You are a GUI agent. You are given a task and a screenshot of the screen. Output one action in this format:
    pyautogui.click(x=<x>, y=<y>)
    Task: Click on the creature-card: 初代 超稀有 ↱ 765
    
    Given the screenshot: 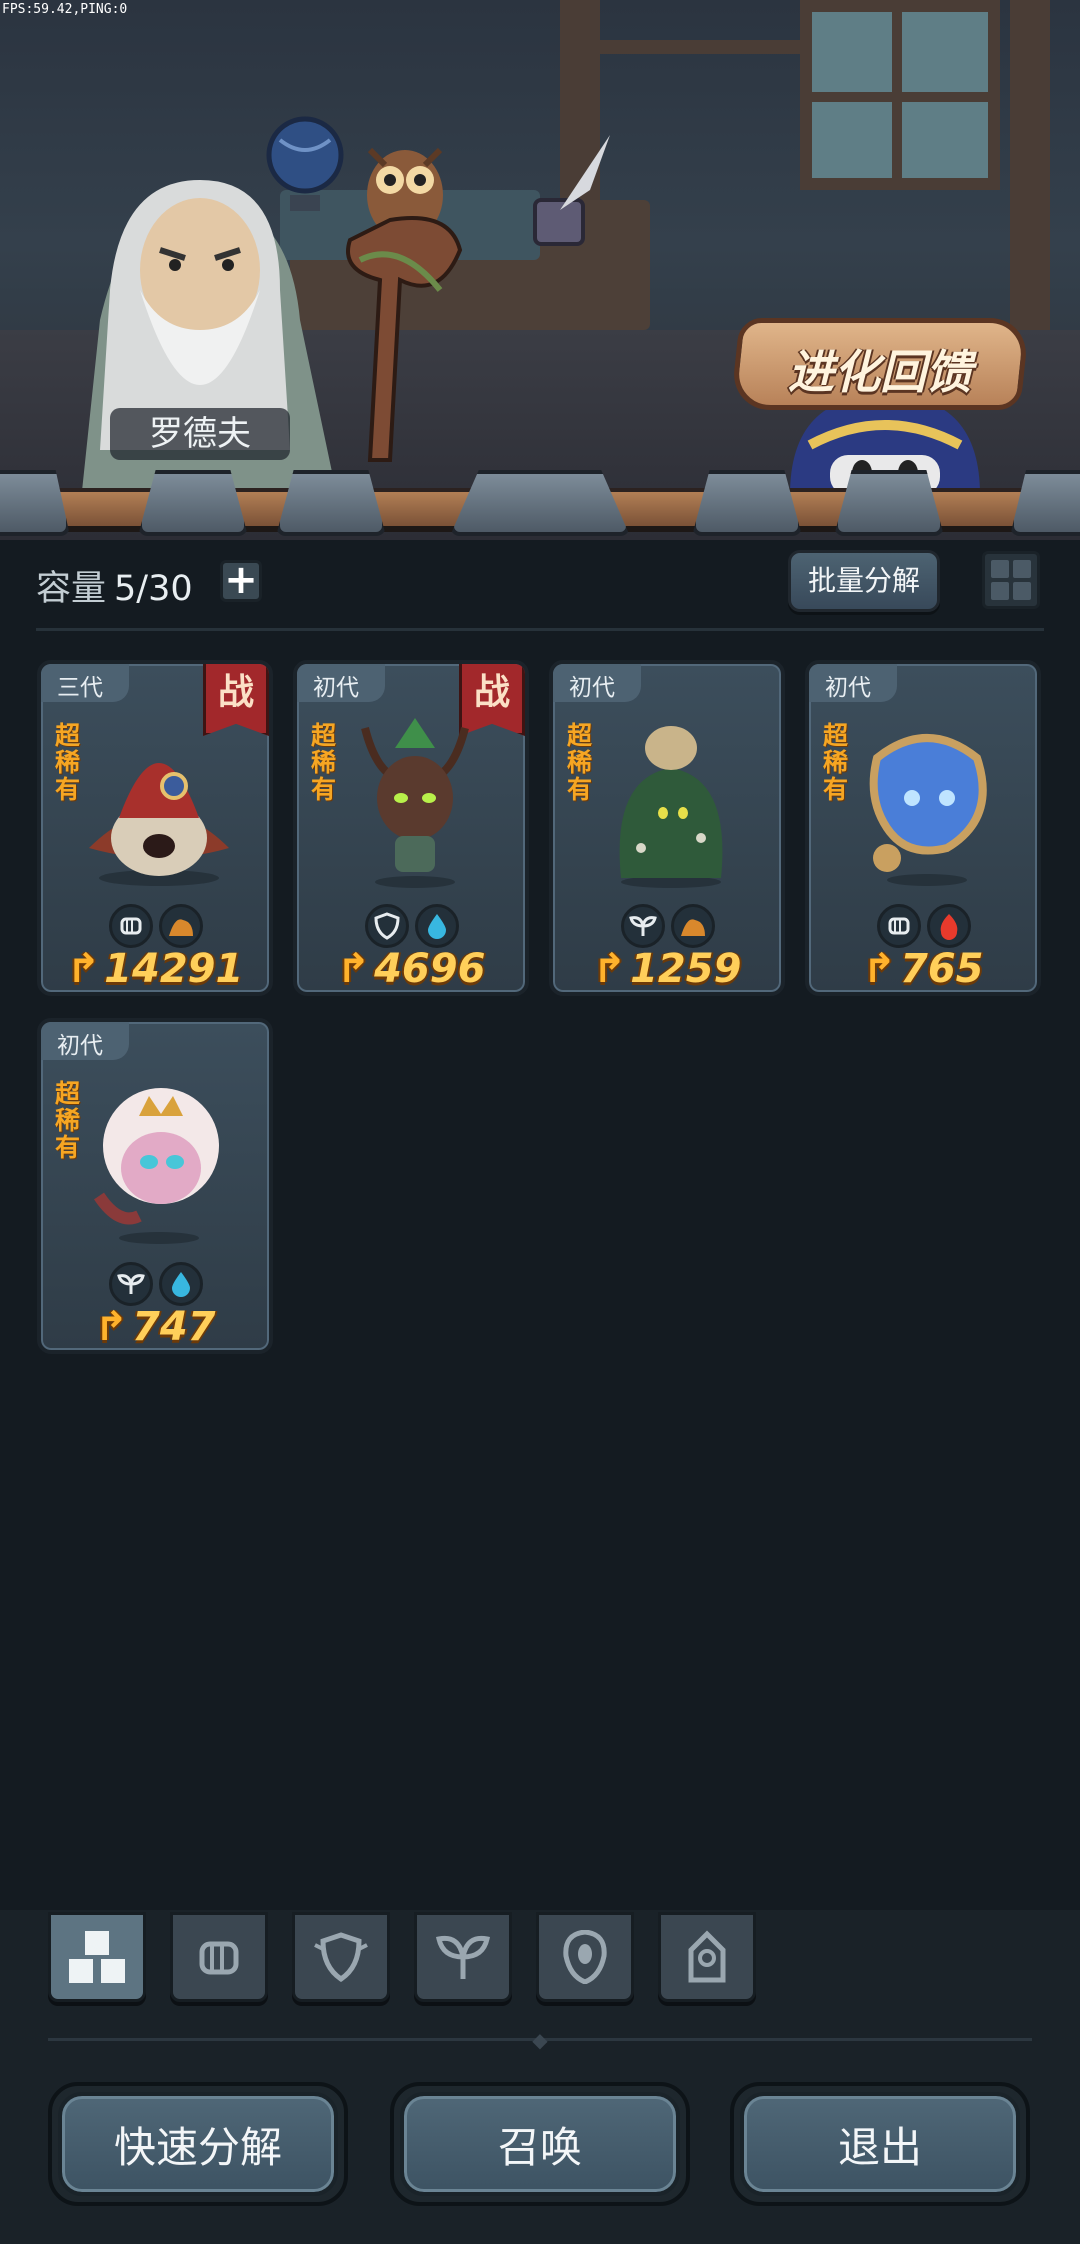 What is the action you would take?
    pyautogui.click(x=923, y=828)
    